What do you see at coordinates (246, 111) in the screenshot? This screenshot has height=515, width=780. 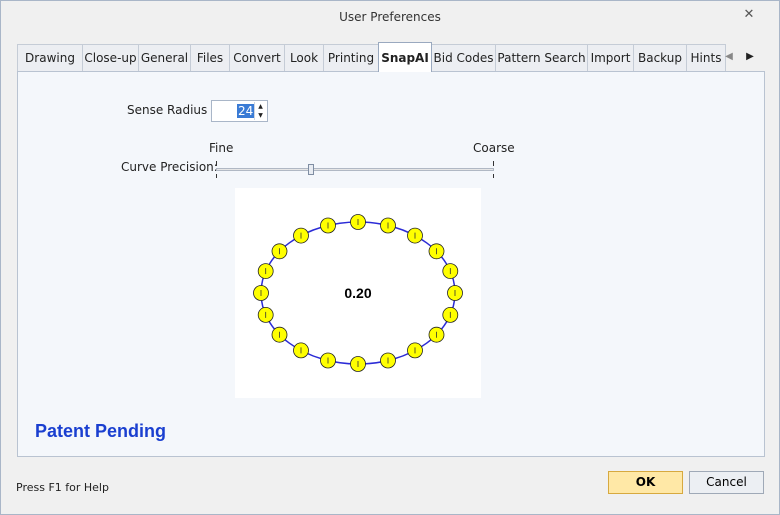 I see `sense-radius-value: 24` at bounding box center [246, 111].